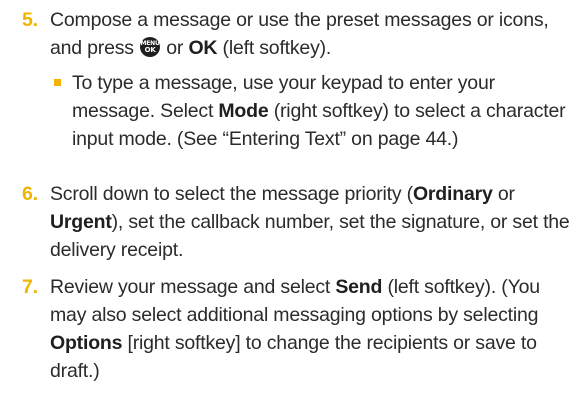 This screenshot has height=400, width=585. What do you see at coordinates (30, 194) in the screenshot?
I see `step-number: 6.` at bounding box center [30, 194].